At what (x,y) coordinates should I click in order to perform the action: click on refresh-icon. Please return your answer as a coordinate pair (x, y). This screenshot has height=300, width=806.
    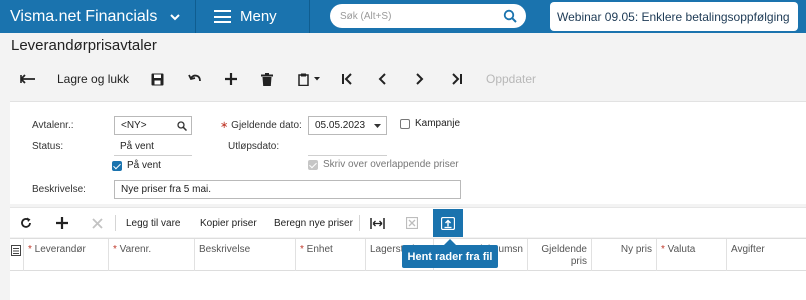
    Looking at the image, I should click on (26, 222).